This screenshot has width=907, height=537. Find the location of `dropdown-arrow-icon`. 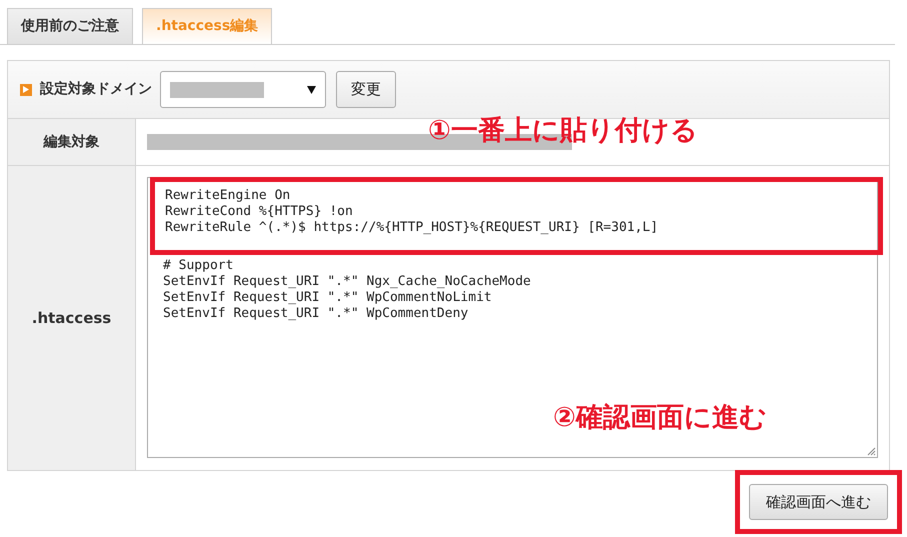

dropdown-arrow-icon is located at coordinates (311, 90).